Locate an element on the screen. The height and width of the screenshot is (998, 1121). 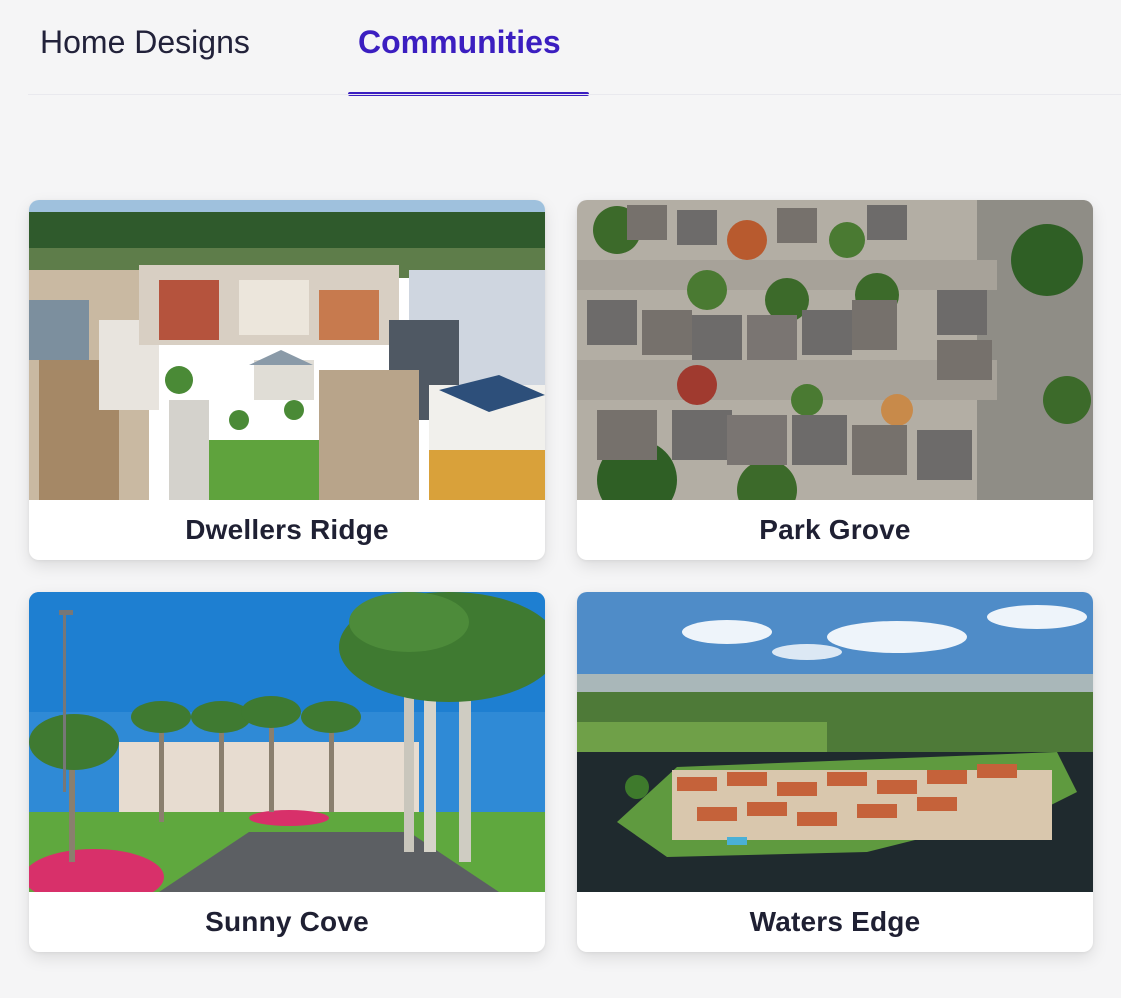
community-photo-dwellers-ridge is located at coordinates (287, 350).